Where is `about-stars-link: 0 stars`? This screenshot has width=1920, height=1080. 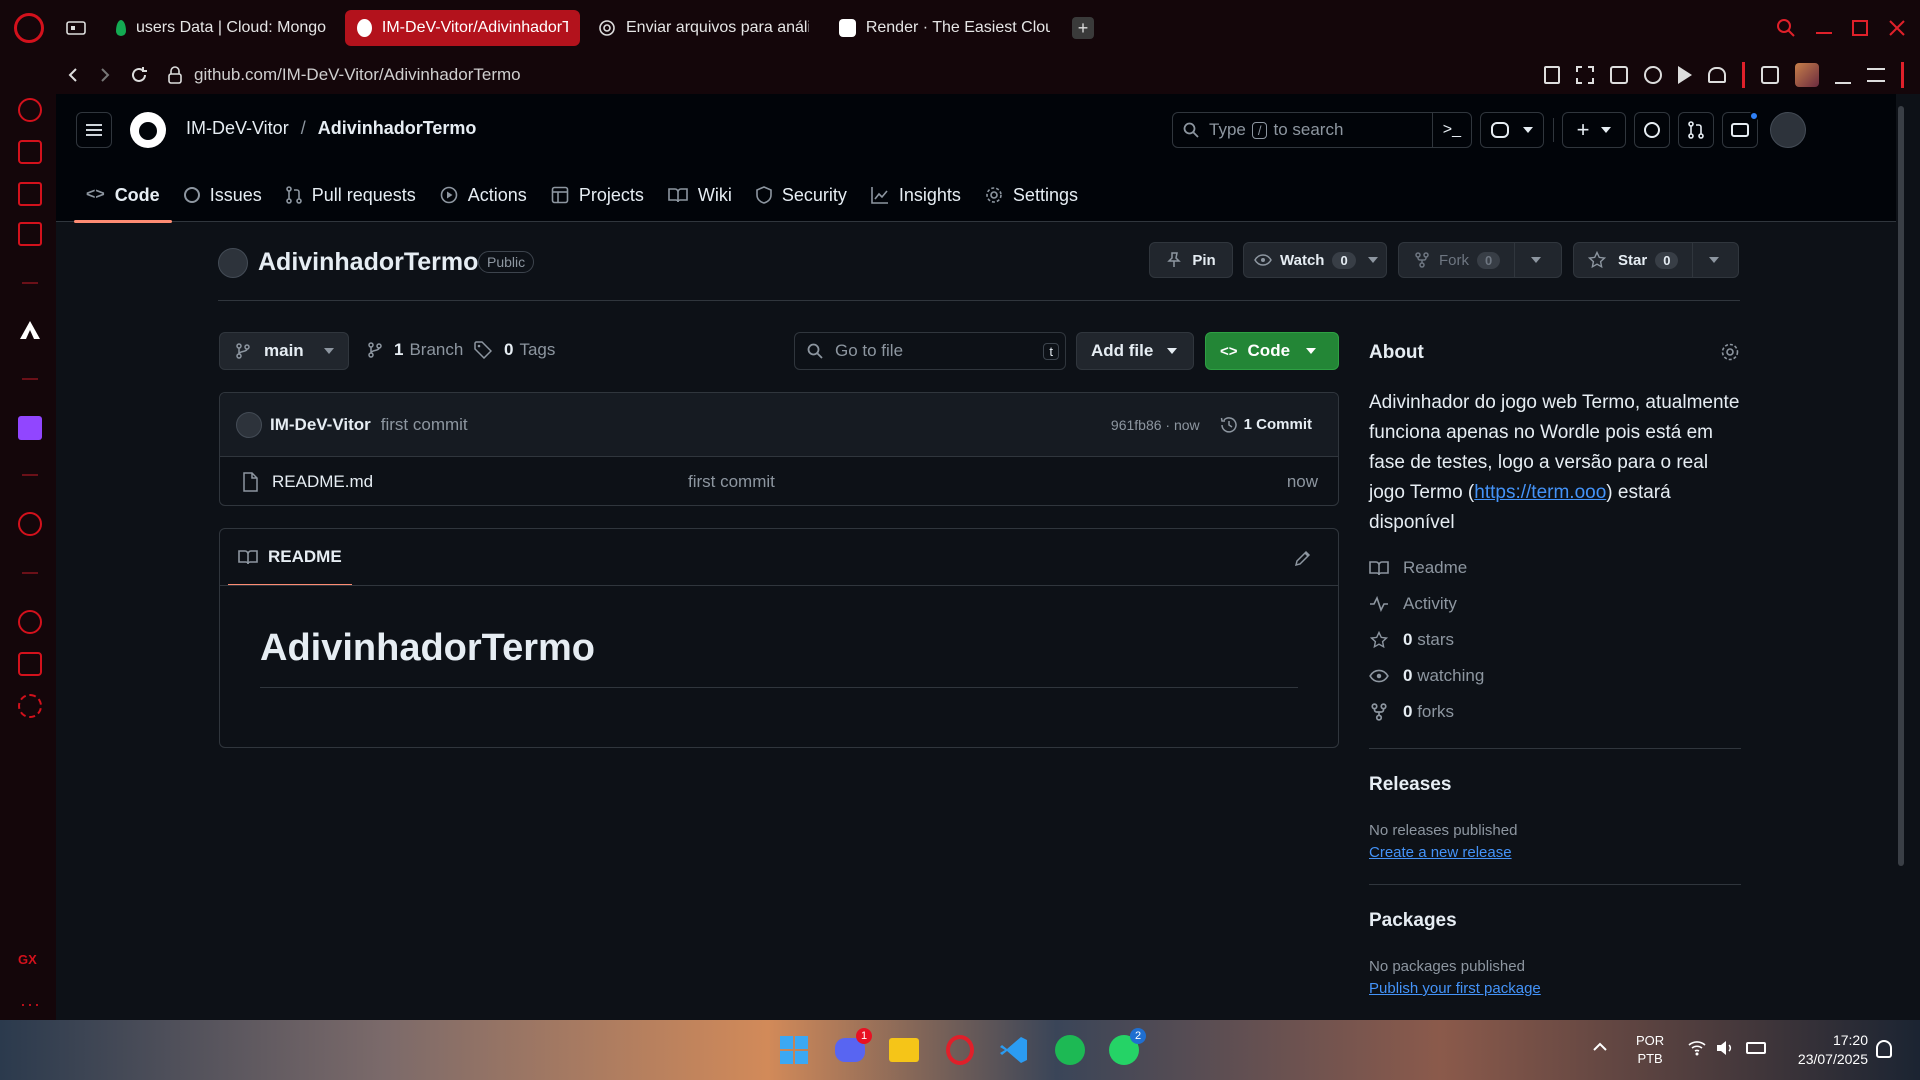 about-stars-link: 0 stars is located at coordinates (1411, 640).